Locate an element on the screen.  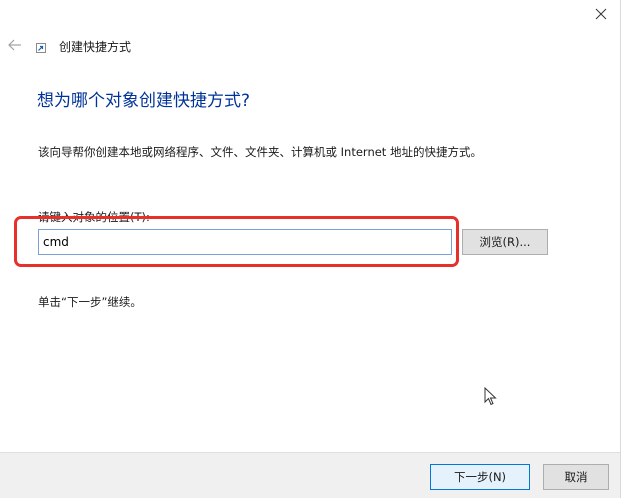
wizard-footer: 下一步(N) 取消 is located at coordinates (310, 475).